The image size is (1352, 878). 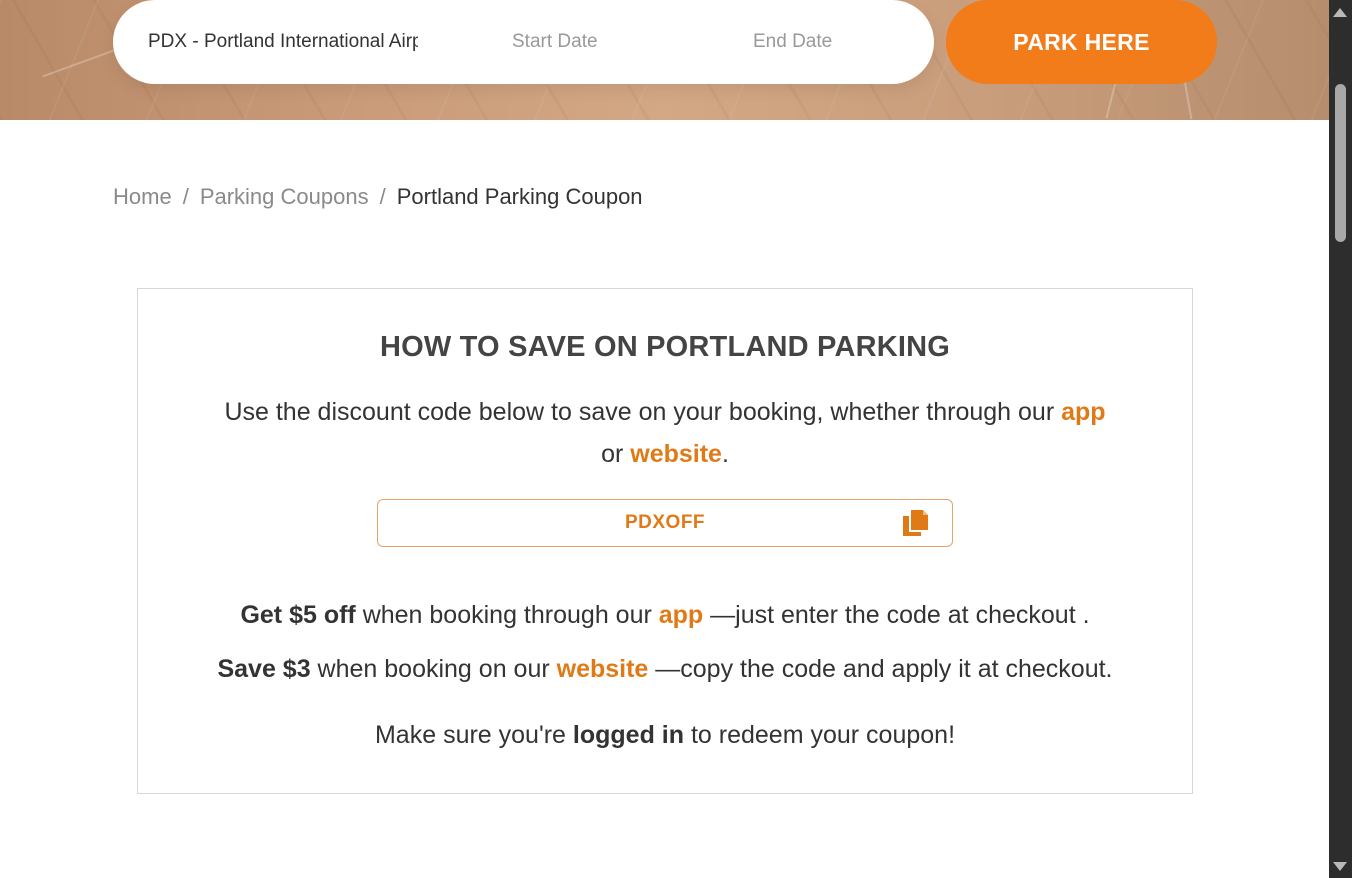 What do you see at coordinates (681, 615) in the screenshot?
I see `app-offer-link: app` at bounding box center [681, 615].